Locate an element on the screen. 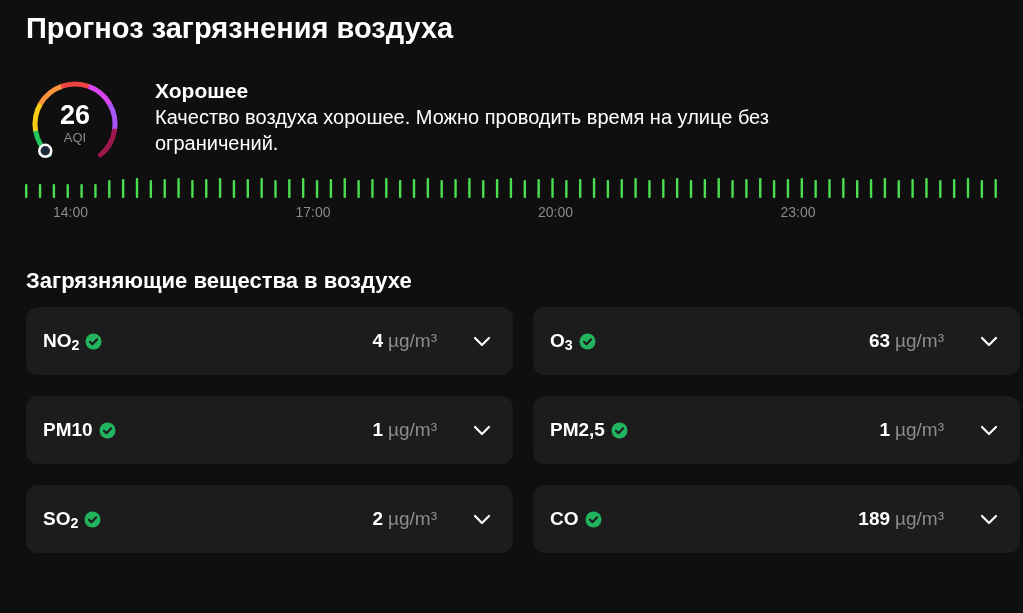 The width and height of the screenshot is (1023, 613). pollutant-name: CO is located at coordinates (564, 518).